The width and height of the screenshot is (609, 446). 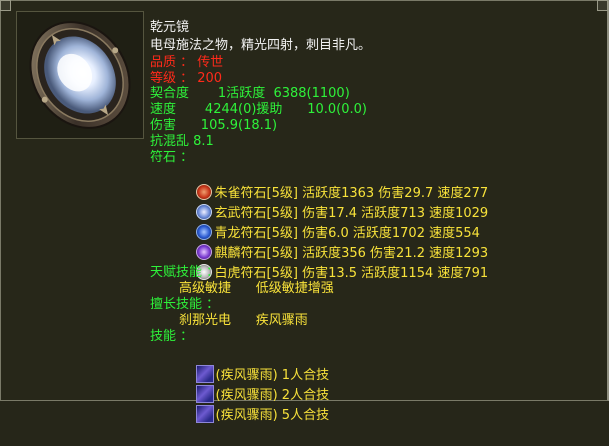 I want to click on item-anti-chaos: 抗混乱 8.1, so click(x=182, y=141).